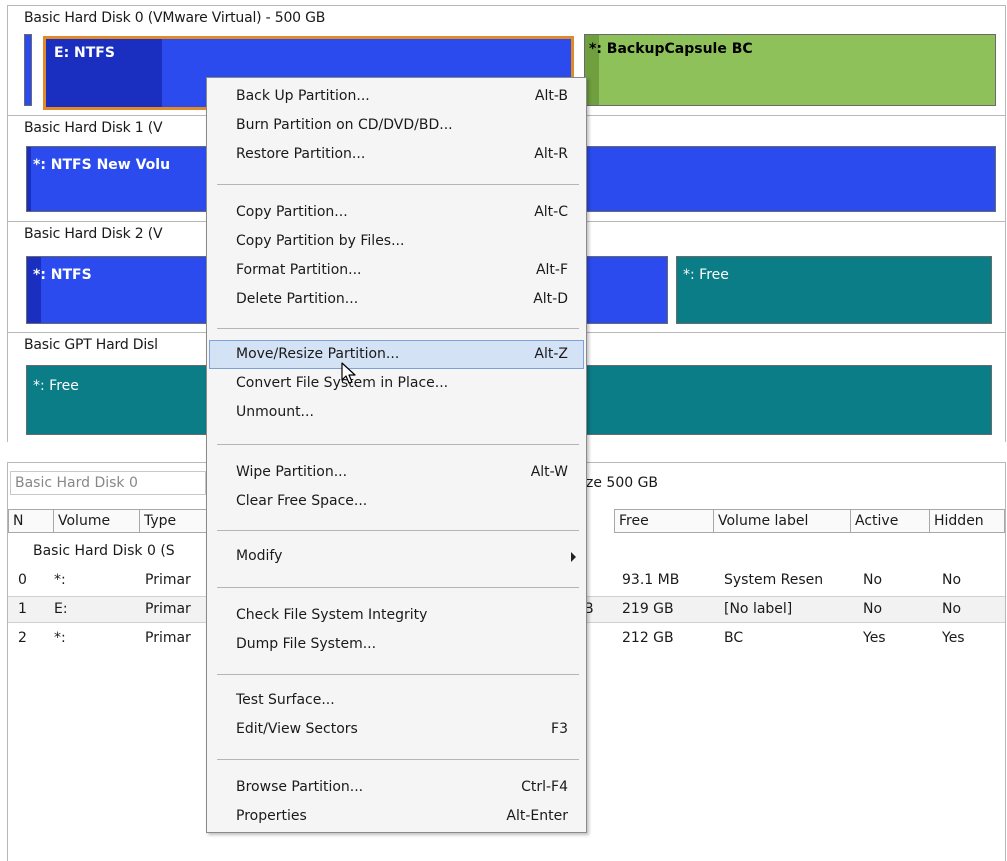 The height and width of the screenshot is (861, 1007). Describe the element at coordinates (967, 521) in the screenshot. I see `column-header-hidden: Hidden` at that location.